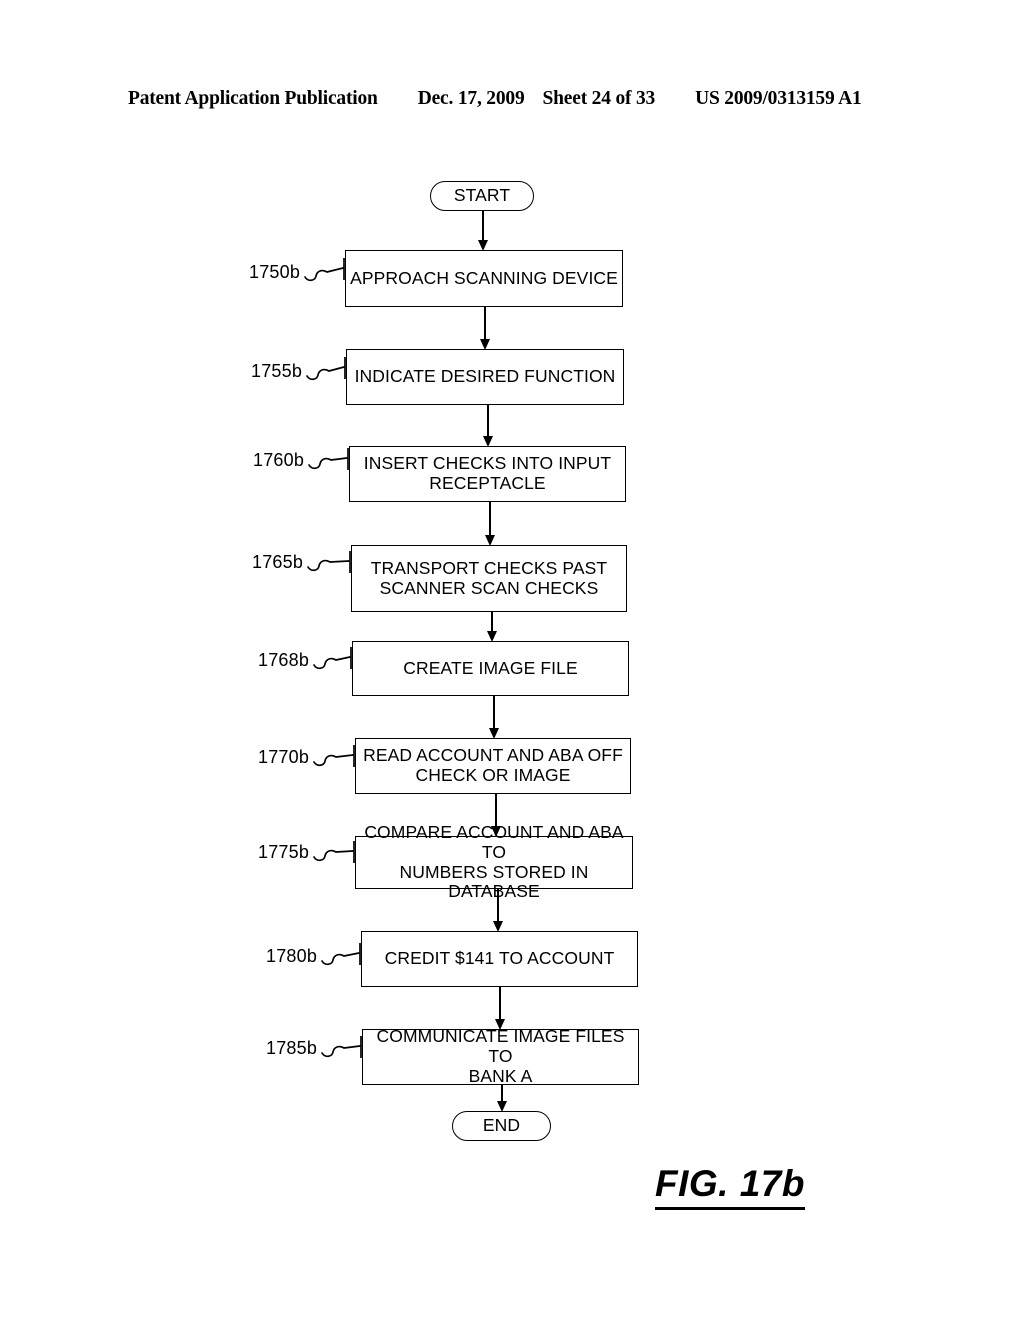 This screenshot has width=1024, height=1320. I want to click on flow-node-label: START, so click(482, 195).